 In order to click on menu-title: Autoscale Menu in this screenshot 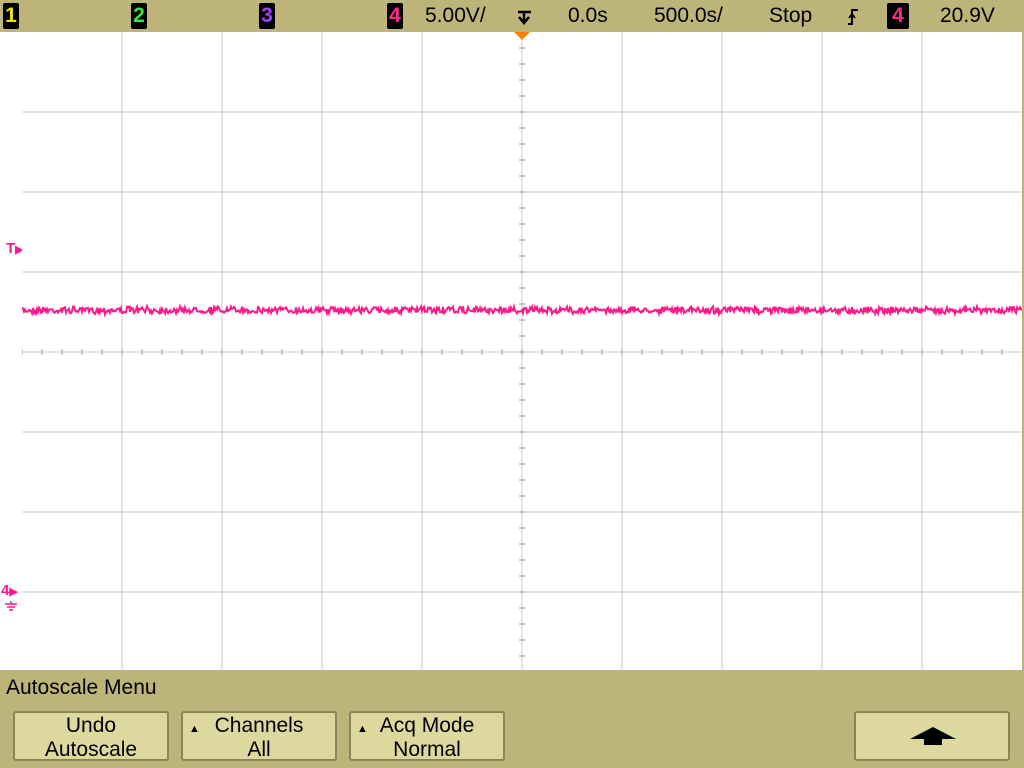, I will do `click(81, 687)`.